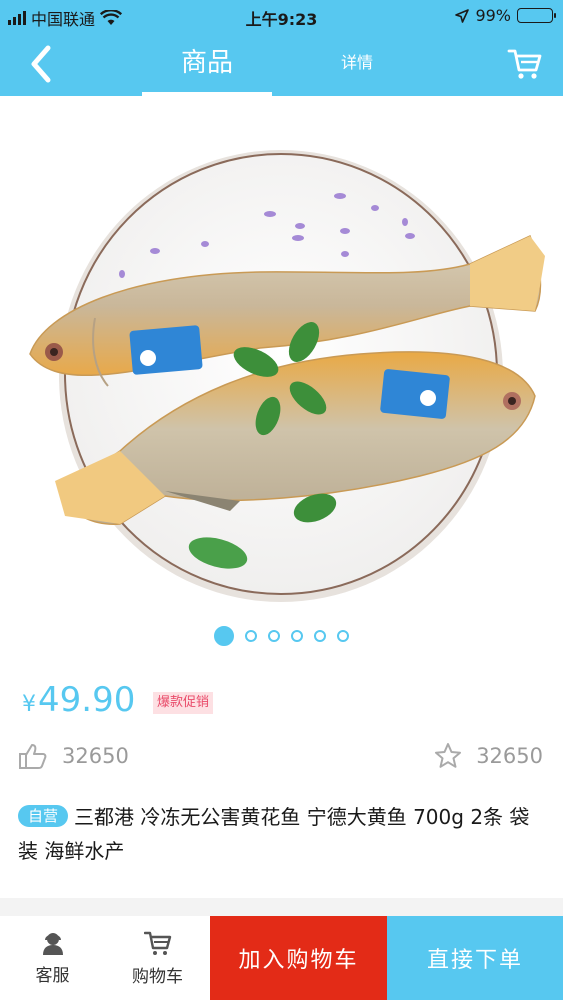  I want to click on product-title-text: 三都港 冷冻无公害黄花鱼 宁德大黄鱼 700g 2条 袋装 海鲜水产, so click(274, 834).